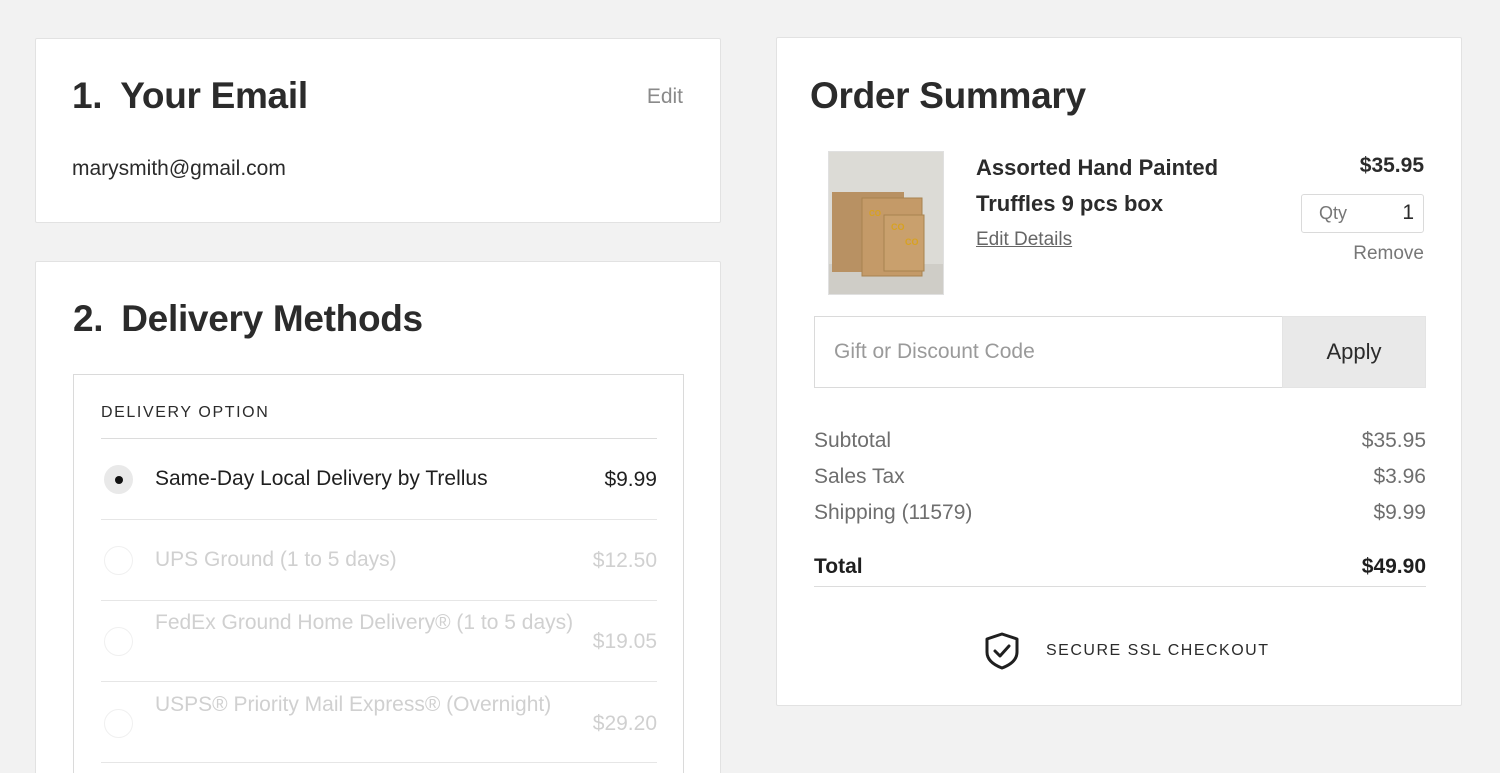  What do you see at coordinates (87, 95) in the screenshot?
I see `section-number: 1.` at bounding box center [87, 95].